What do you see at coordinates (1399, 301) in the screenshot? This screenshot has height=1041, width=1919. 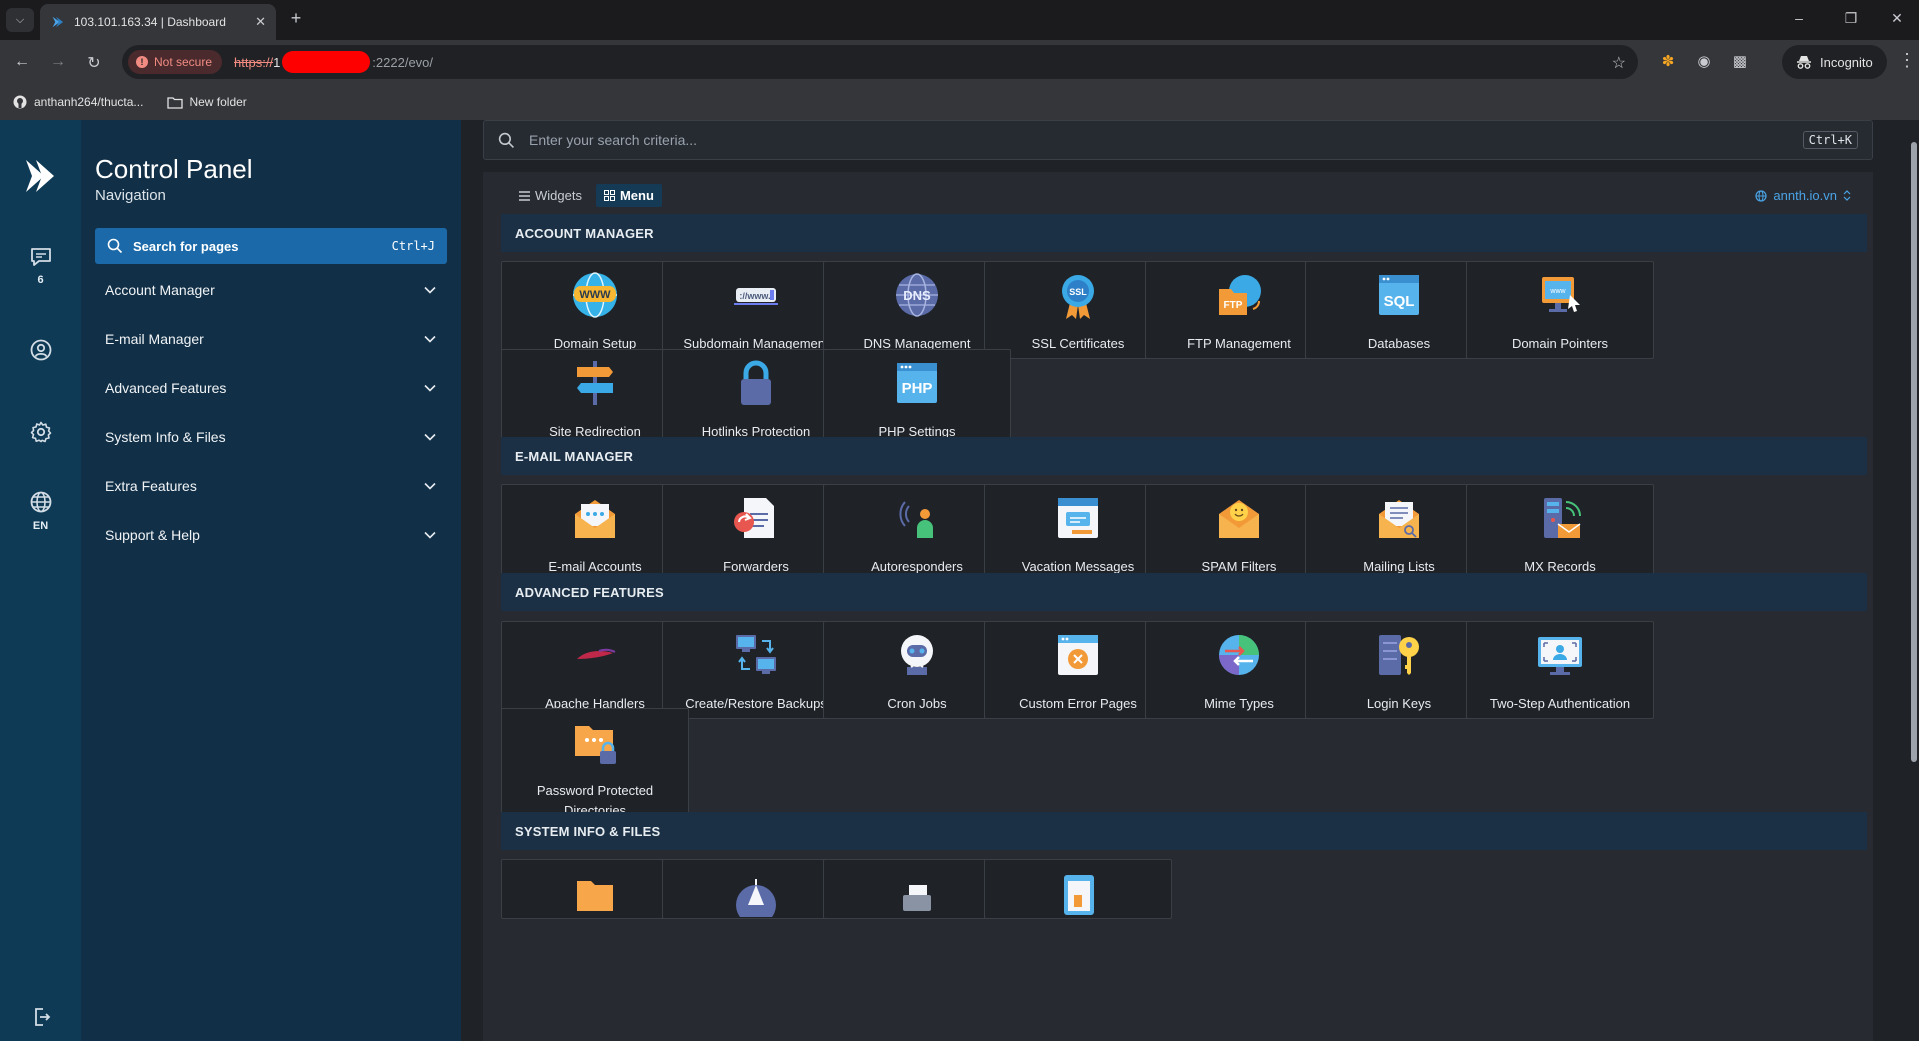 I see `svg-text: SQL` at bounding box center [1399, 301].